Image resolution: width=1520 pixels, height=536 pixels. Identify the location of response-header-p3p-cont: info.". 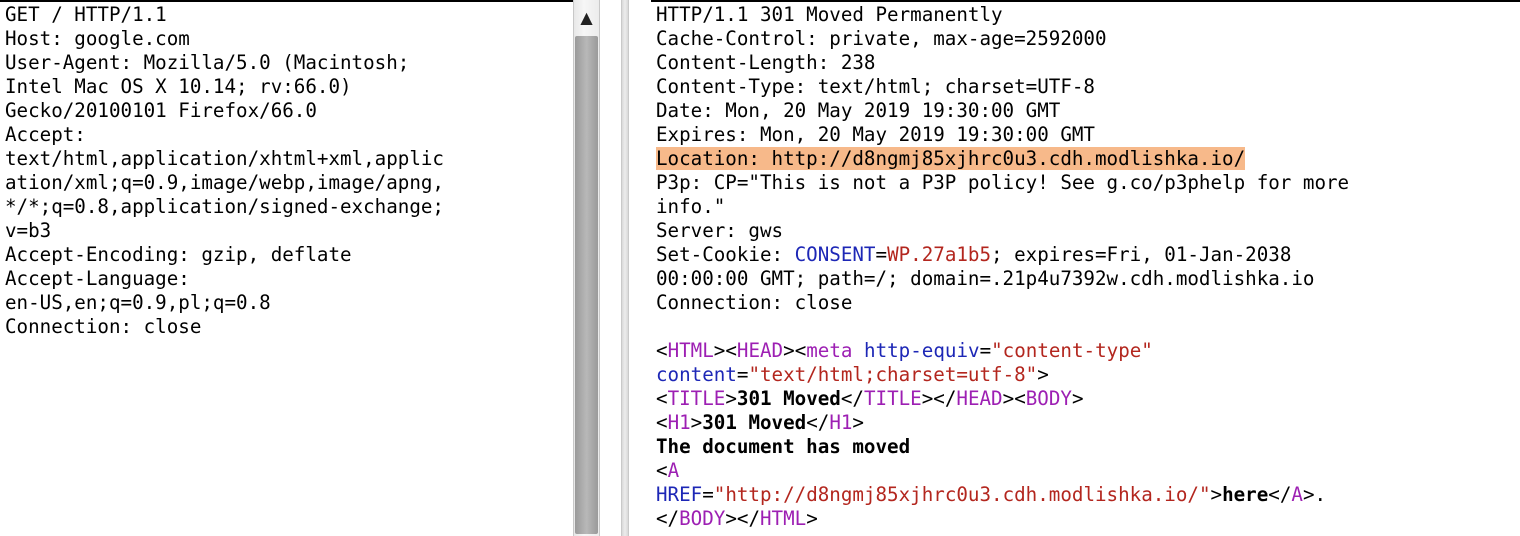
(691, 206).